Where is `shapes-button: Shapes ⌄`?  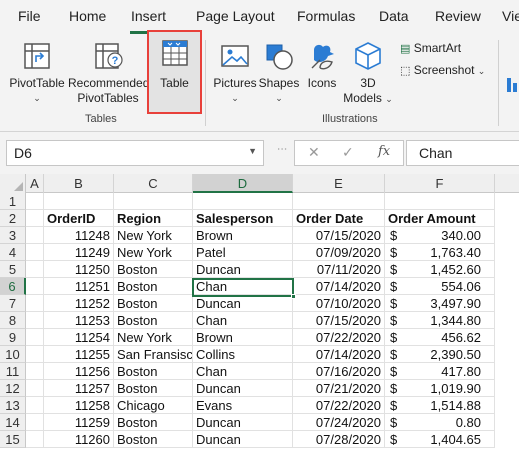
shapes-button: Shapes ⌄ is located at coordinates (279, 73).